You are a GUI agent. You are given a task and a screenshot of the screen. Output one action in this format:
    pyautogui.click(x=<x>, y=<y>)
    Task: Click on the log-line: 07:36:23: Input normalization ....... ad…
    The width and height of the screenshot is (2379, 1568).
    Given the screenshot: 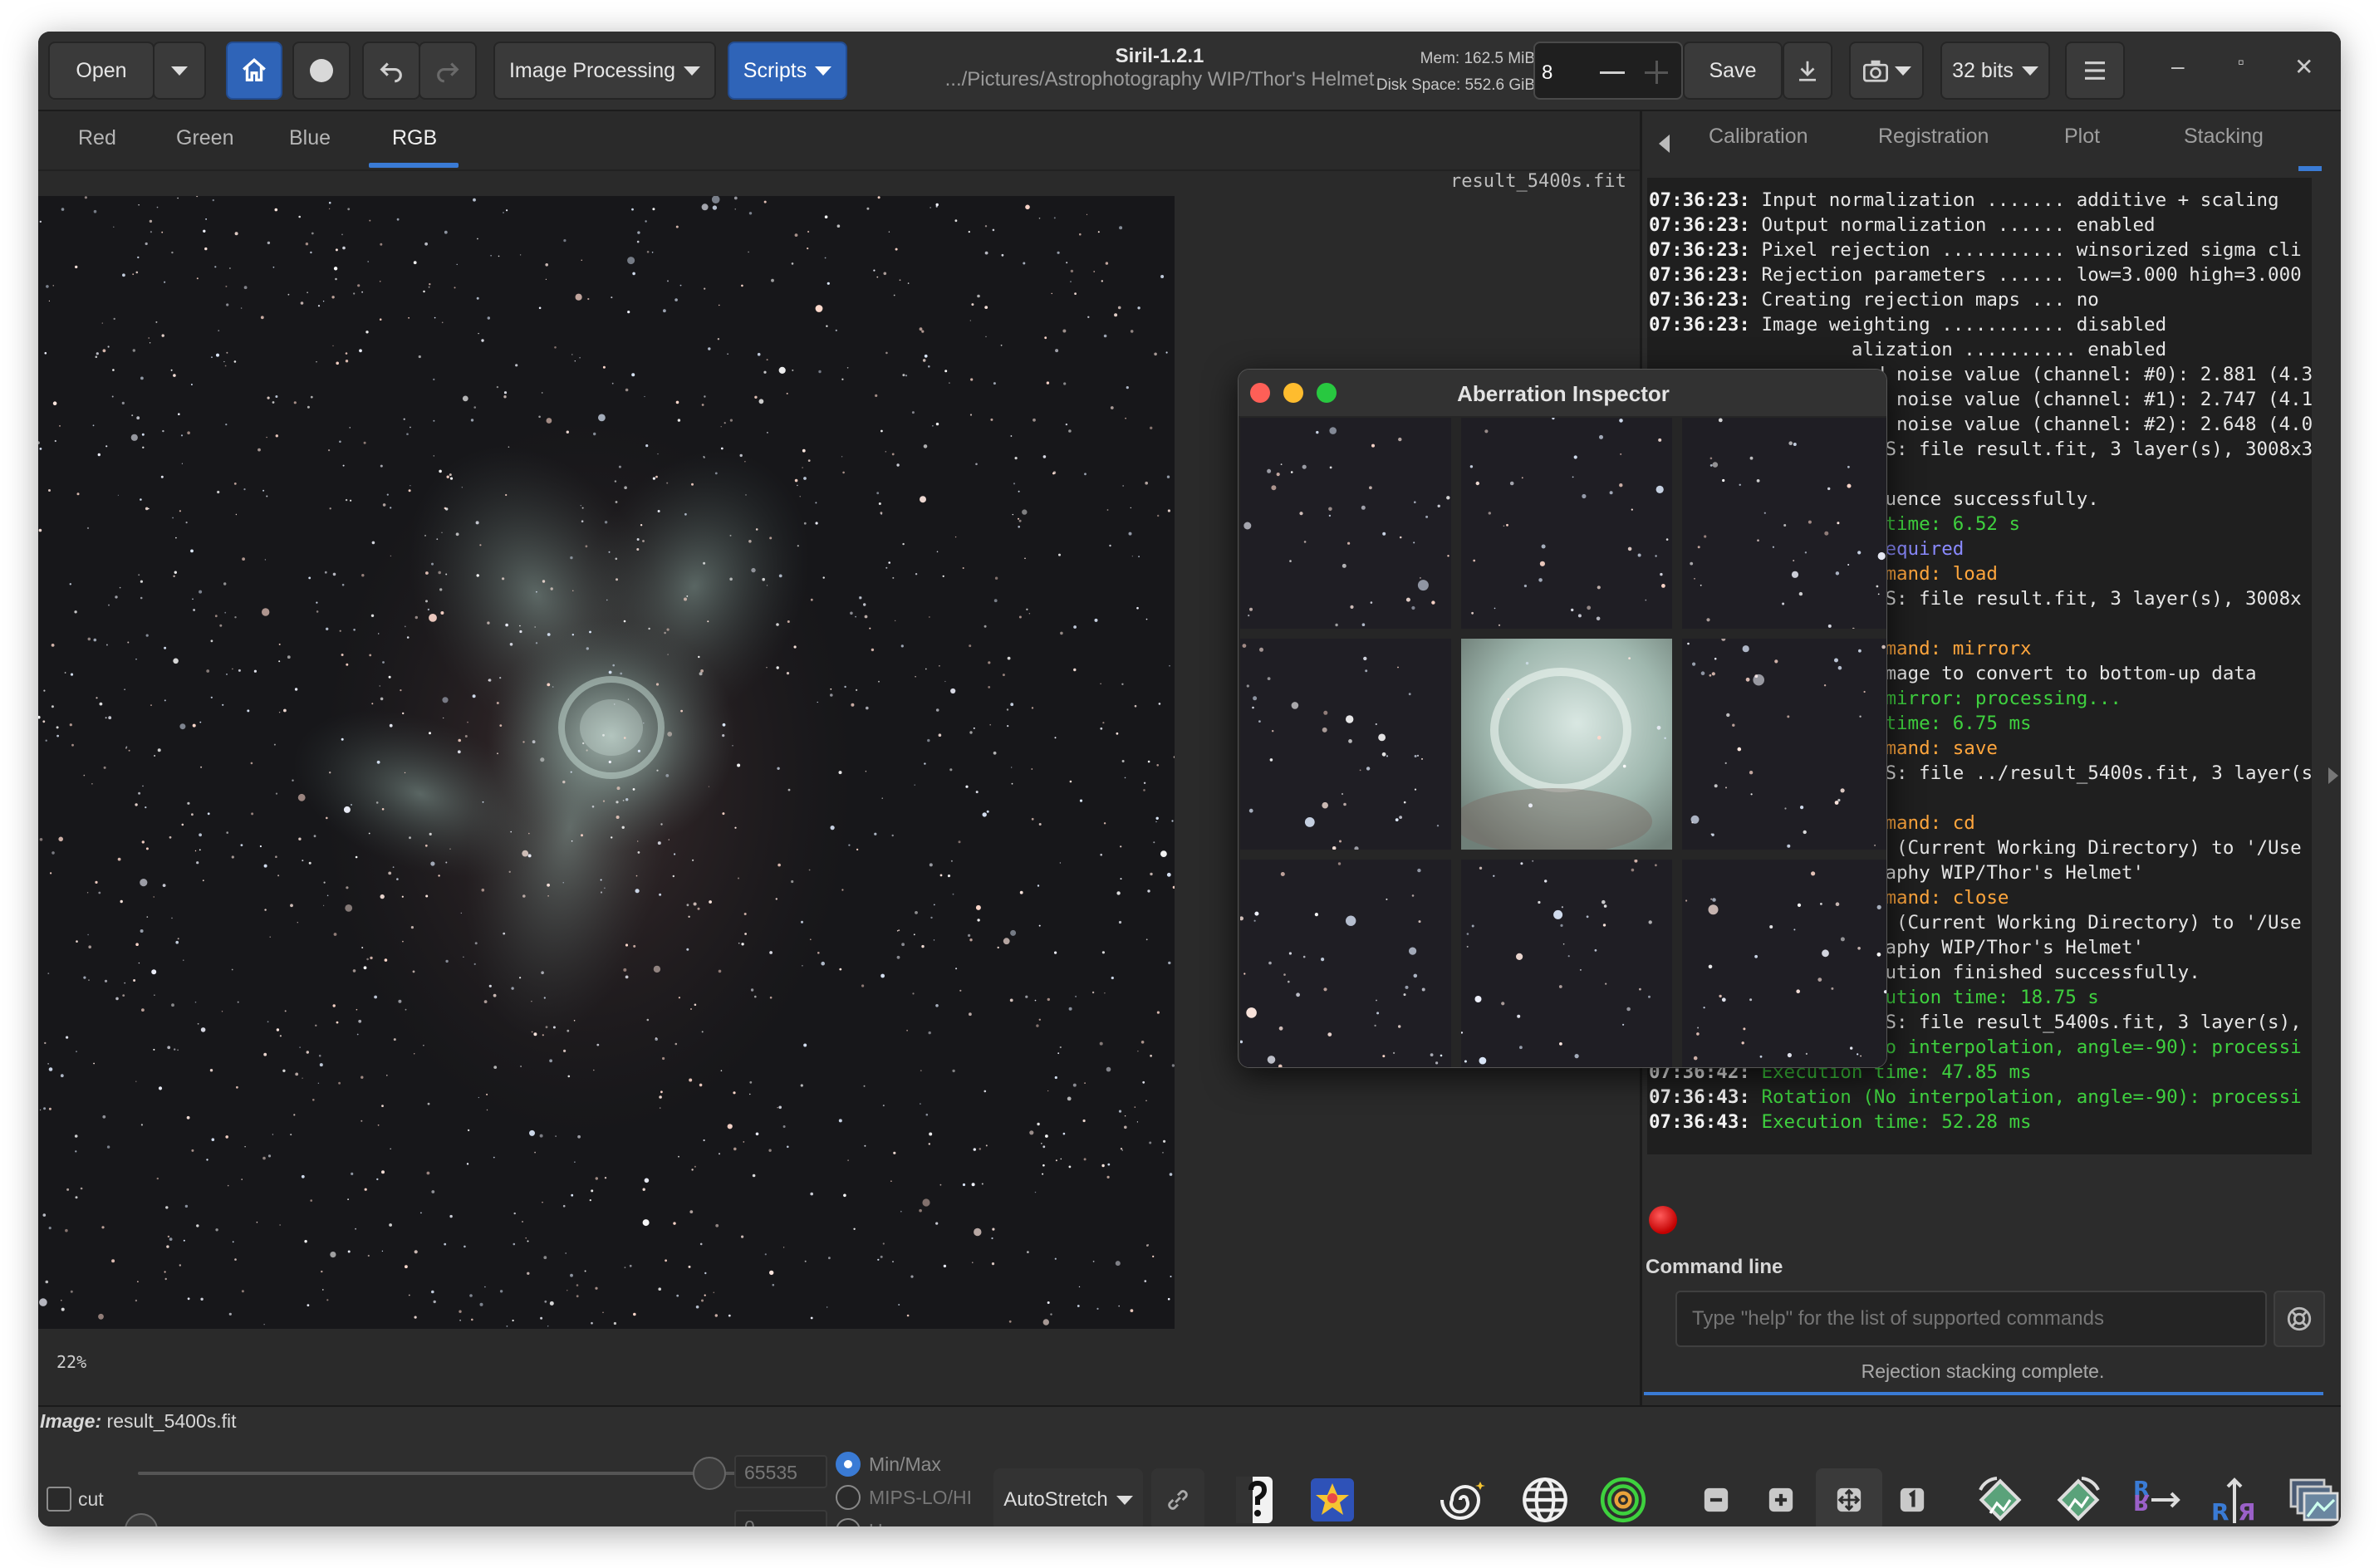 What is the action you would take?
    pyautogui.click(x=1980, y=200)
    